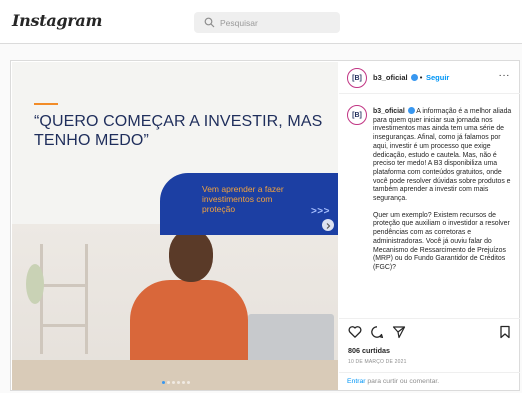  Describe the element at coordinates (414, 77) in the screenshot. I see `verified-badge-icon` at that location.